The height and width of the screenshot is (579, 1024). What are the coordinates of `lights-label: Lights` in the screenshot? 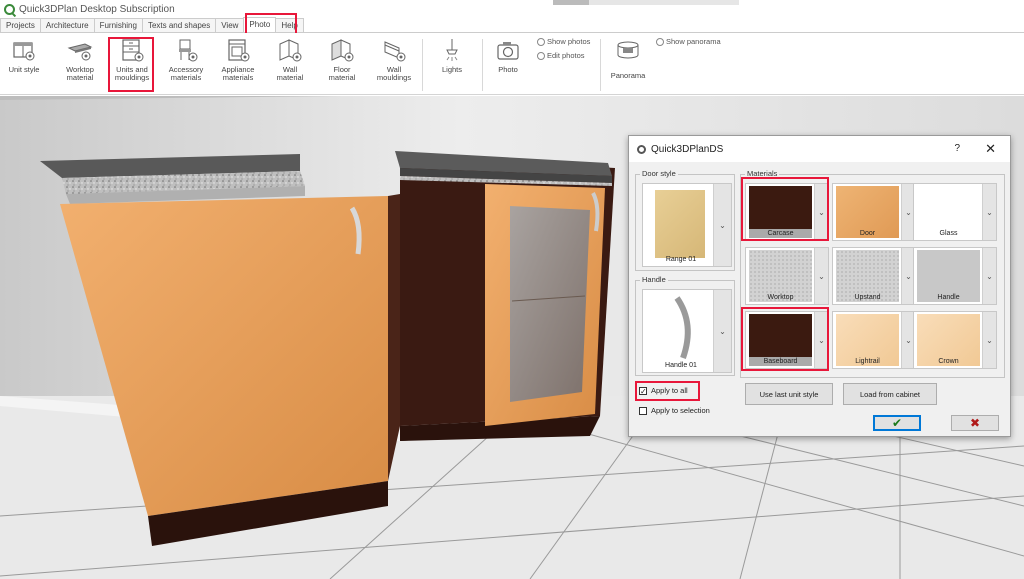 It's located at (451, 69).